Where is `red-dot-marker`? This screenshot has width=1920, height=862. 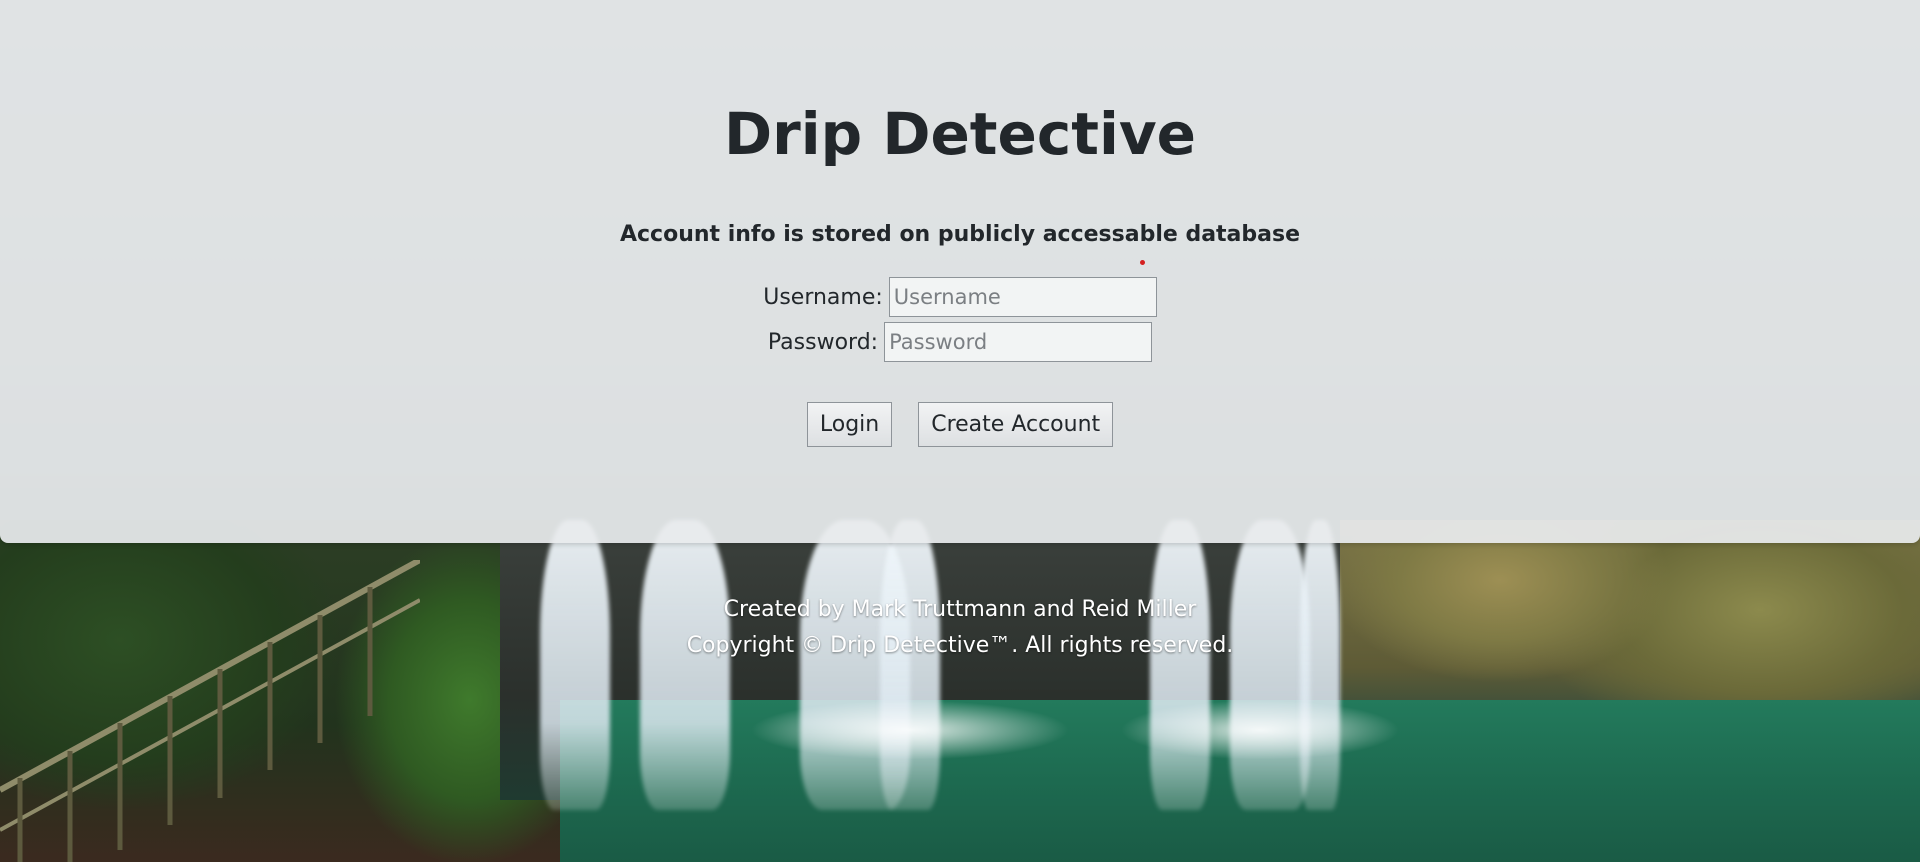
red-dot-marker is located at coordinates (1142, 262).